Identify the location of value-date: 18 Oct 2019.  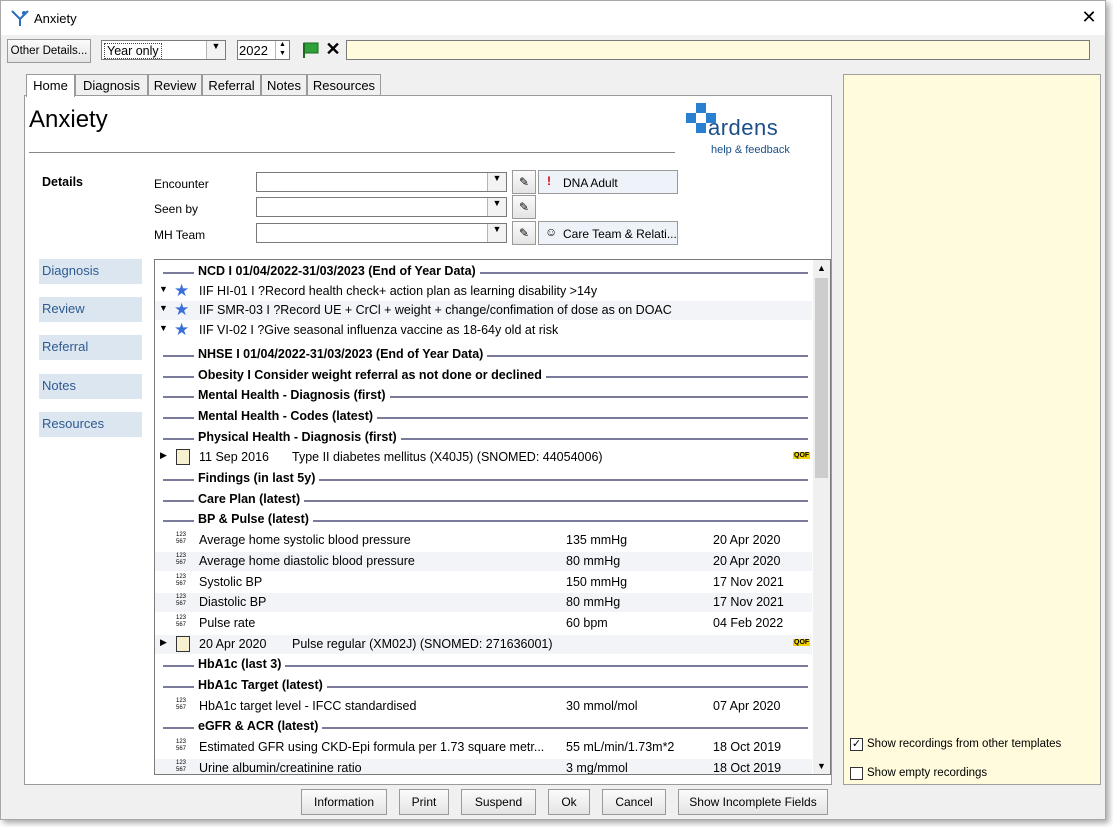
(747, 747).